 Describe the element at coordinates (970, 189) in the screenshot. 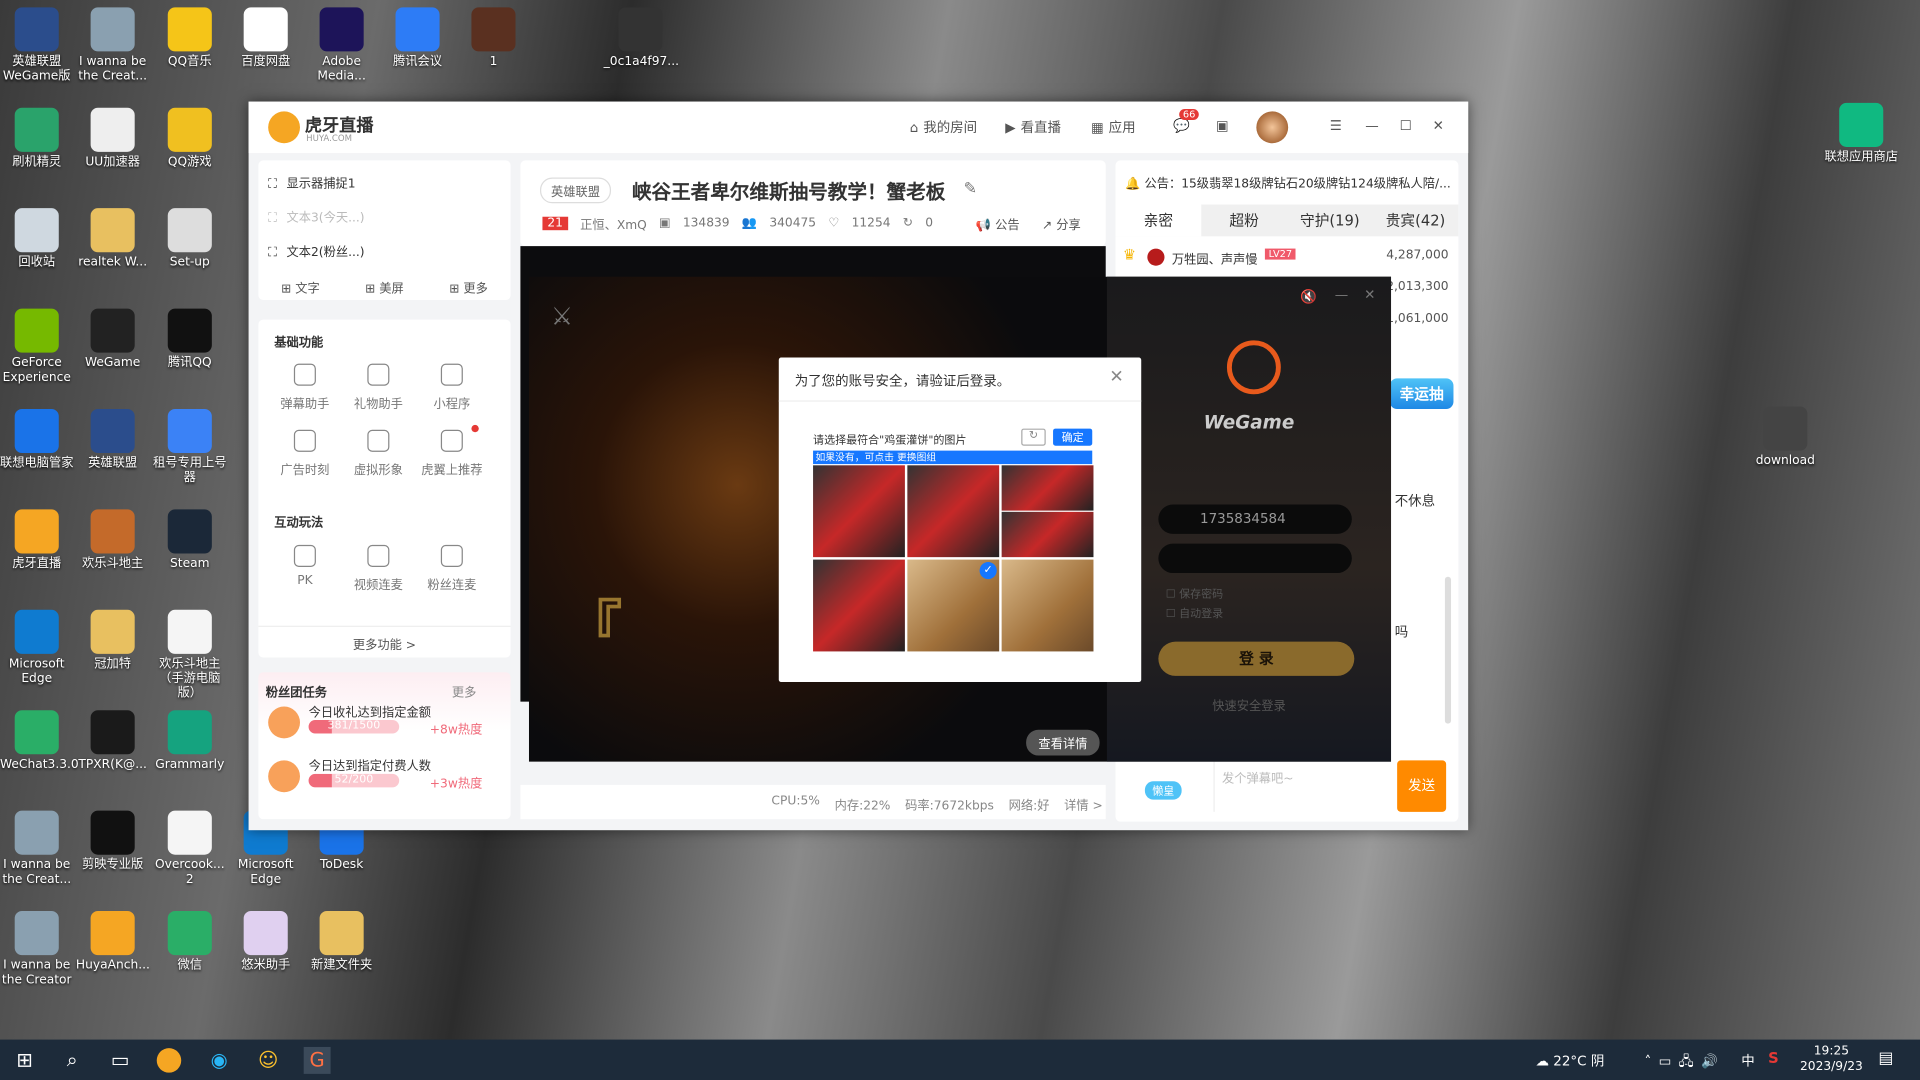

I see `edit-icon: ✎` at that location.